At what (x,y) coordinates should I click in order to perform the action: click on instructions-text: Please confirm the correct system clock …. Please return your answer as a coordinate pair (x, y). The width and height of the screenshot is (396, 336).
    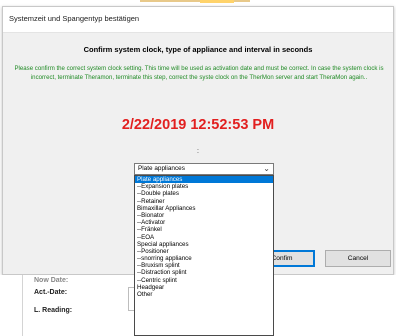
    Looking at the image, I should click on (199, 73).